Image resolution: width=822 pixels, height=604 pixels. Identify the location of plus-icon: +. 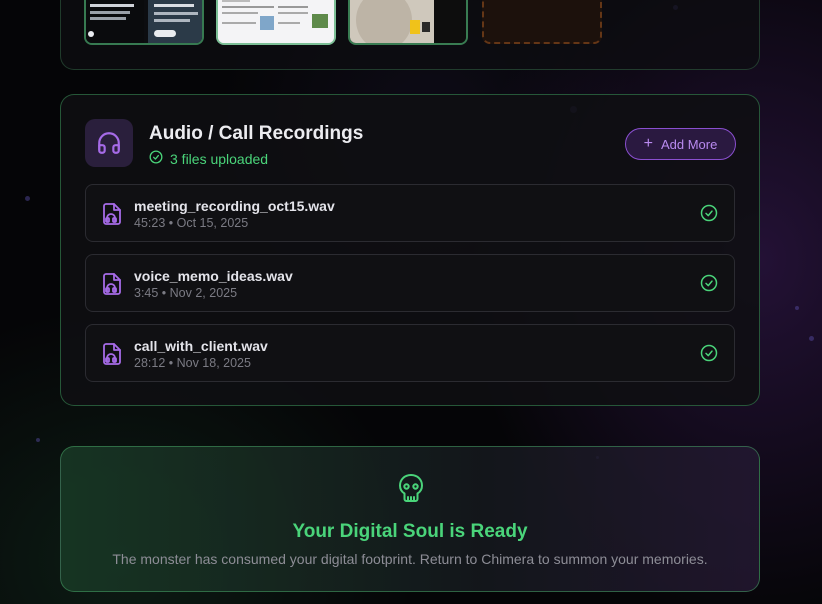
(648, 143).